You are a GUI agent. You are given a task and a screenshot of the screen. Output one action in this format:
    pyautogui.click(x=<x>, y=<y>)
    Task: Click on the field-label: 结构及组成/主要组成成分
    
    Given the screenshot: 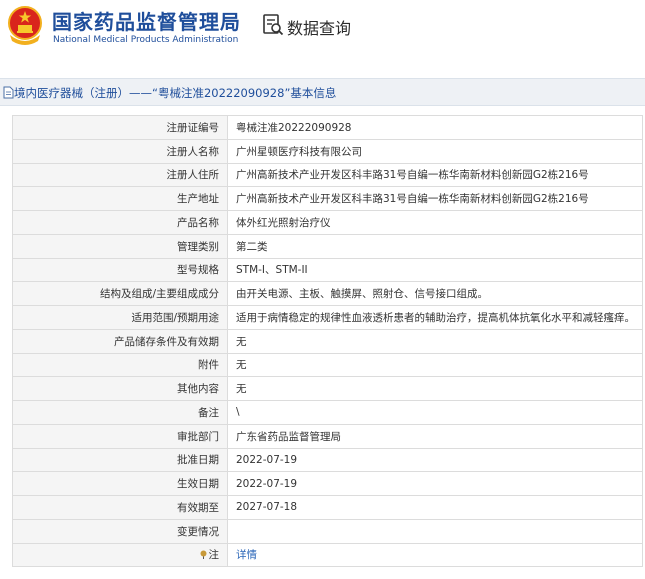 What is the action you would take?
    pyautogui.click(x=120, y=293)
    